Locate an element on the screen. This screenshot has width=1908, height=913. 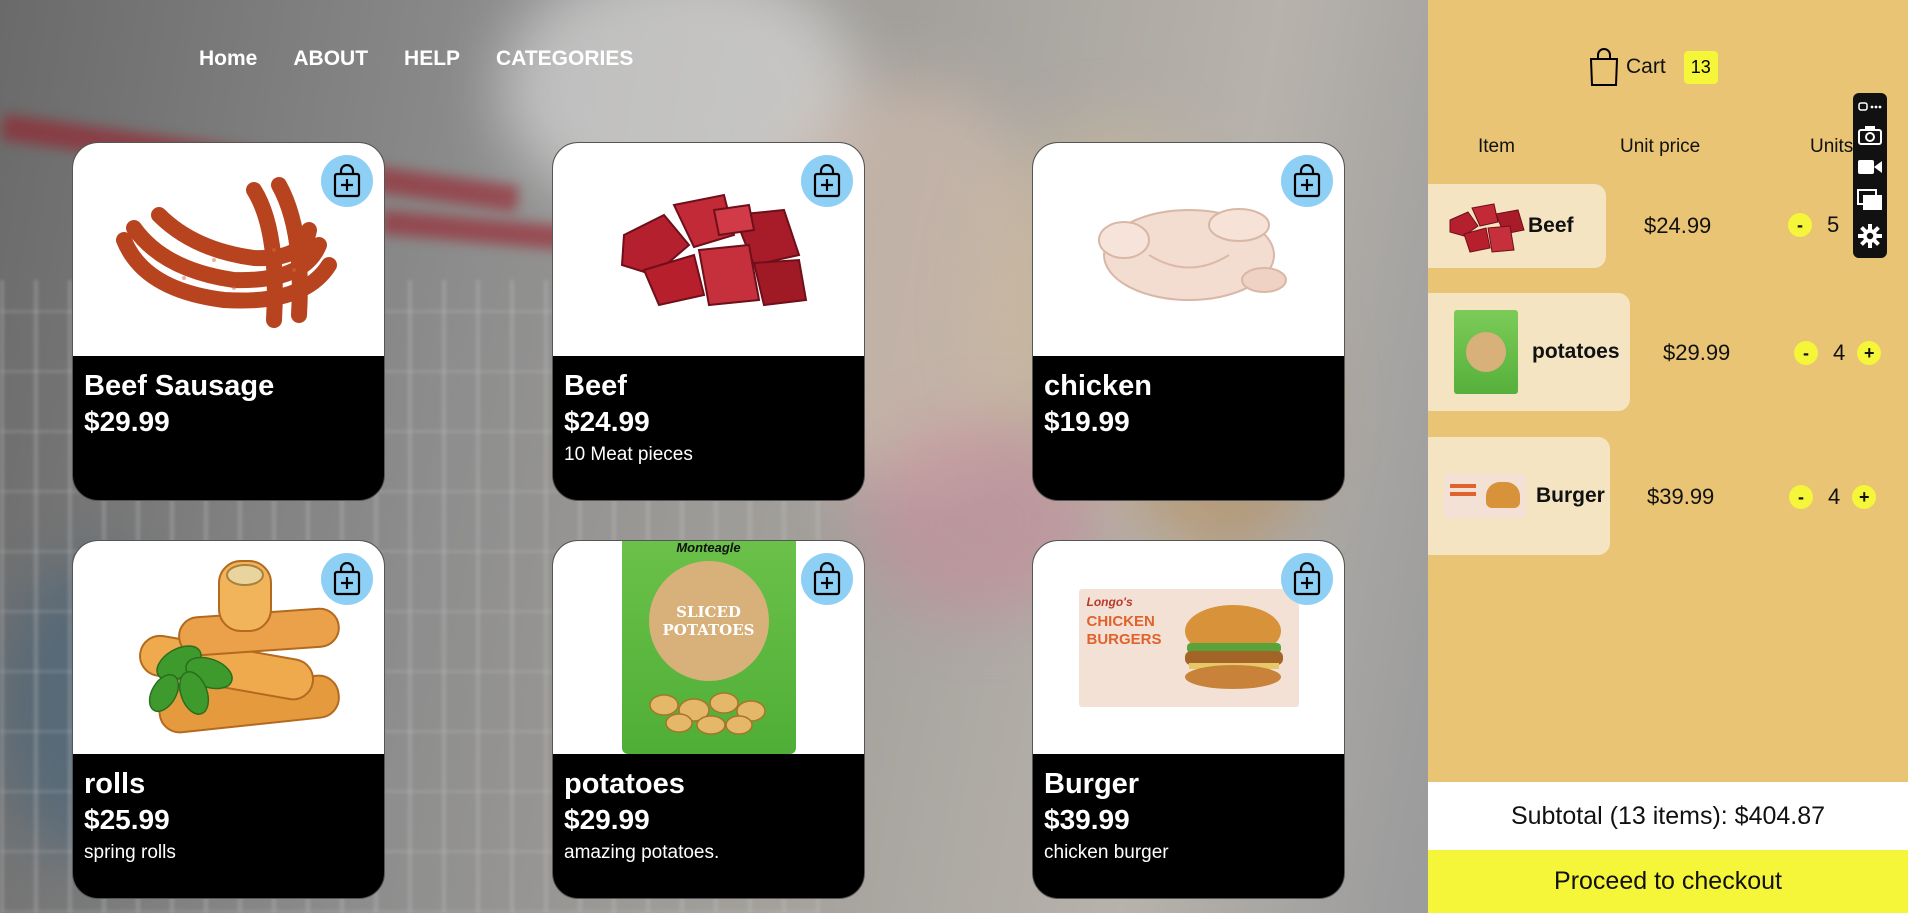
product-card: chicken $19.99 is located at coordinates (1188, 321).